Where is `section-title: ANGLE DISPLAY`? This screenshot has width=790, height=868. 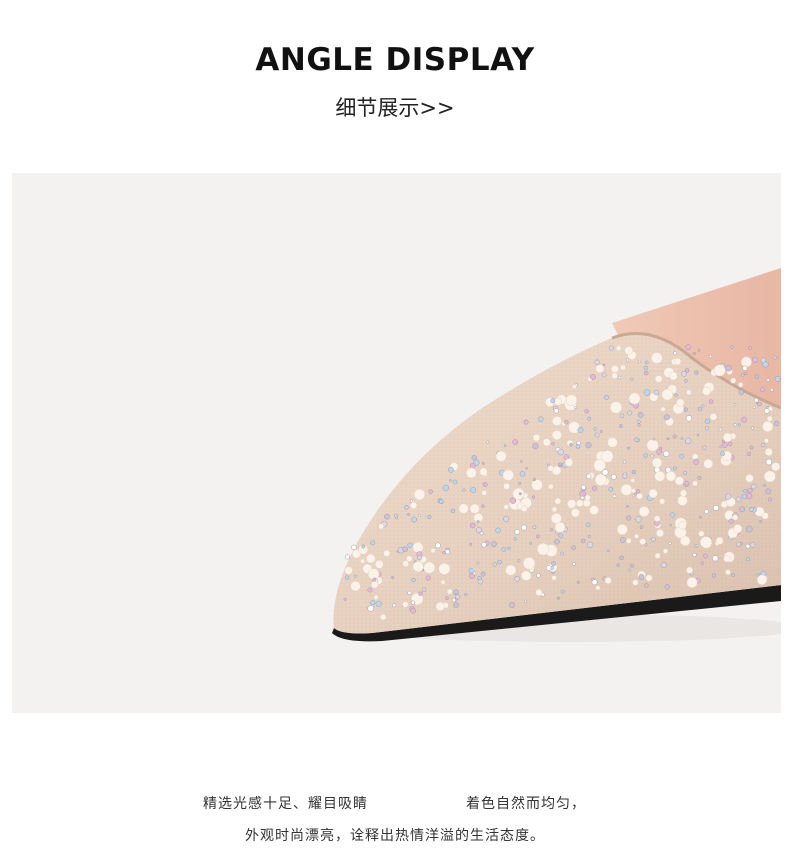
section-title: ANGLE DISPLAY is located at coordinates (395, 60).